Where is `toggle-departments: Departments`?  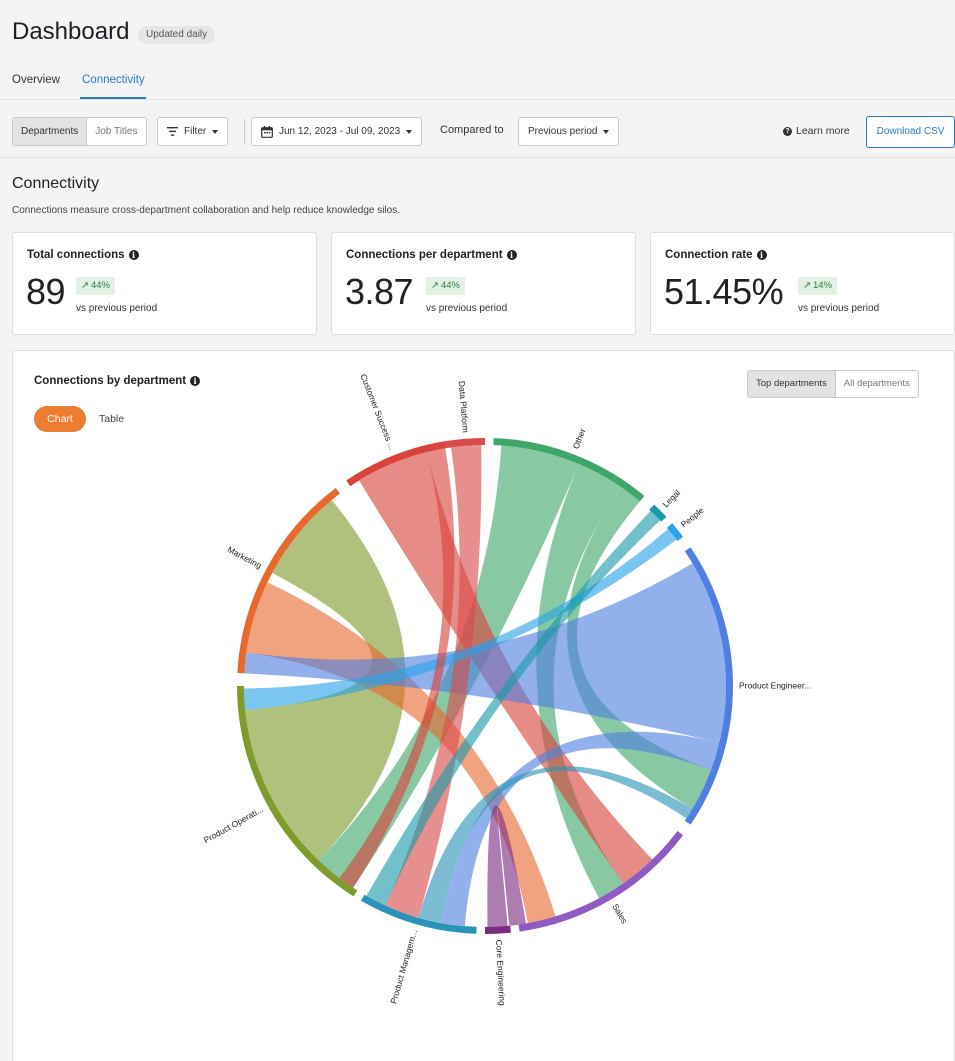
toggle-departments: Departments is located at coordinates (50, 131).